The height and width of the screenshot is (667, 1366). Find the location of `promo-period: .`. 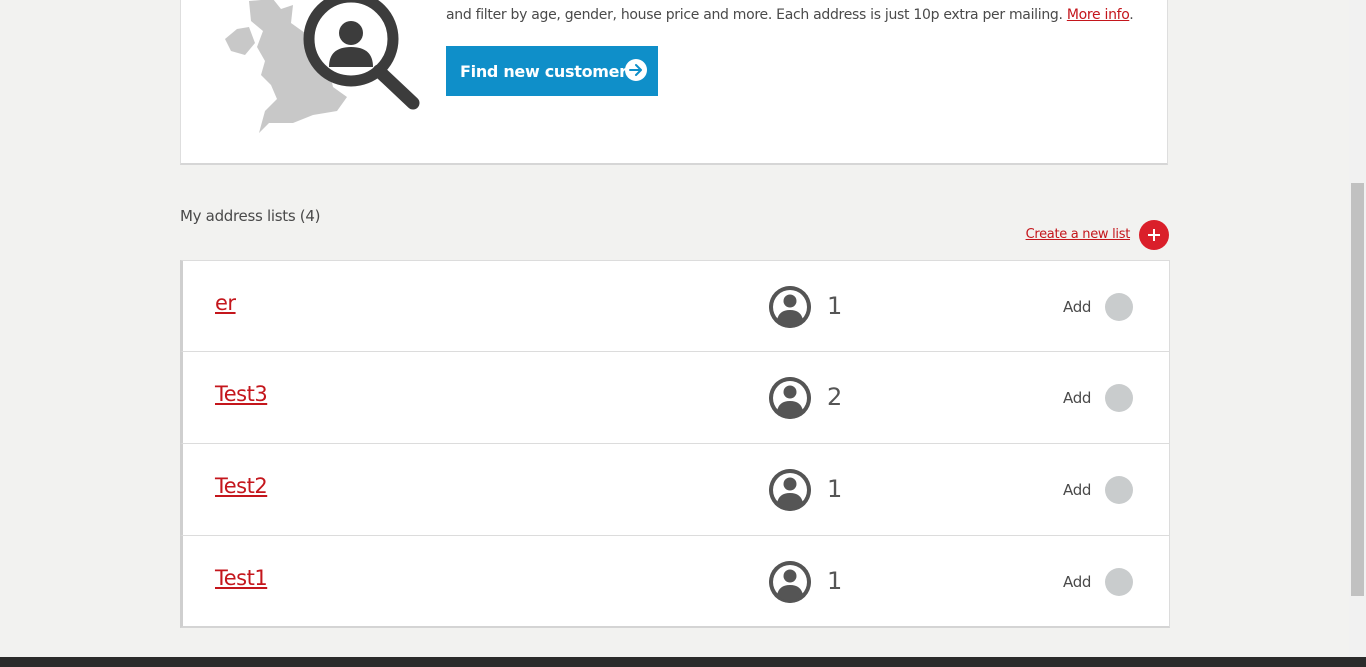

promo-period: . is located at coordinates (1131, 15).